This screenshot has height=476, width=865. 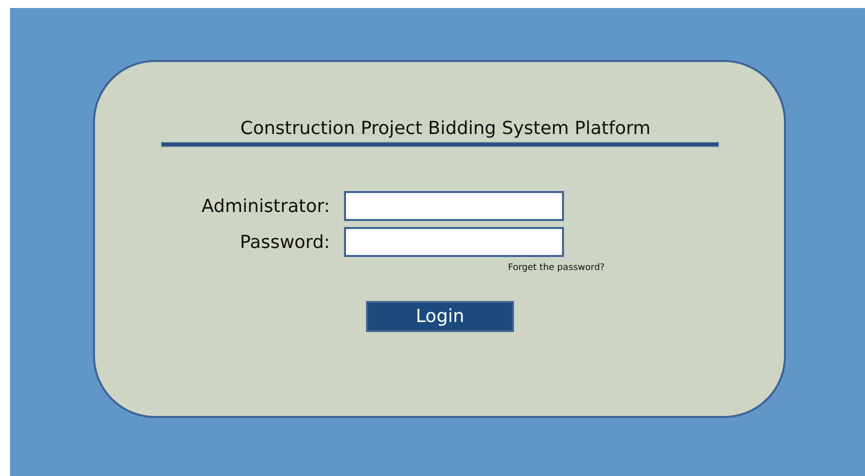 I want to click on field-label: Password:, so click(x=285, y=242).